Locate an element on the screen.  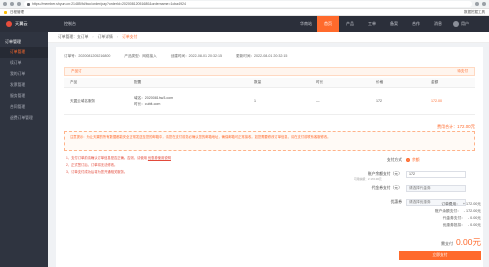
summary-value: - 172.00元 is located at coordinates (472, 211).